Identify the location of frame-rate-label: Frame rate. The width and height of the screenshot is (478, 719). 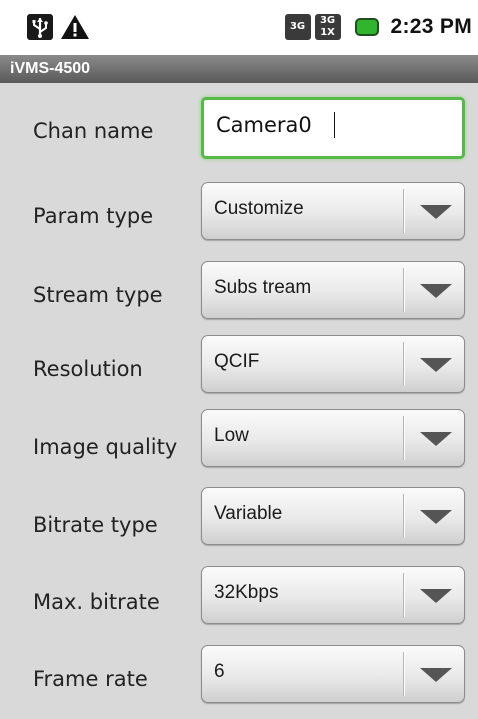
(90, 679).